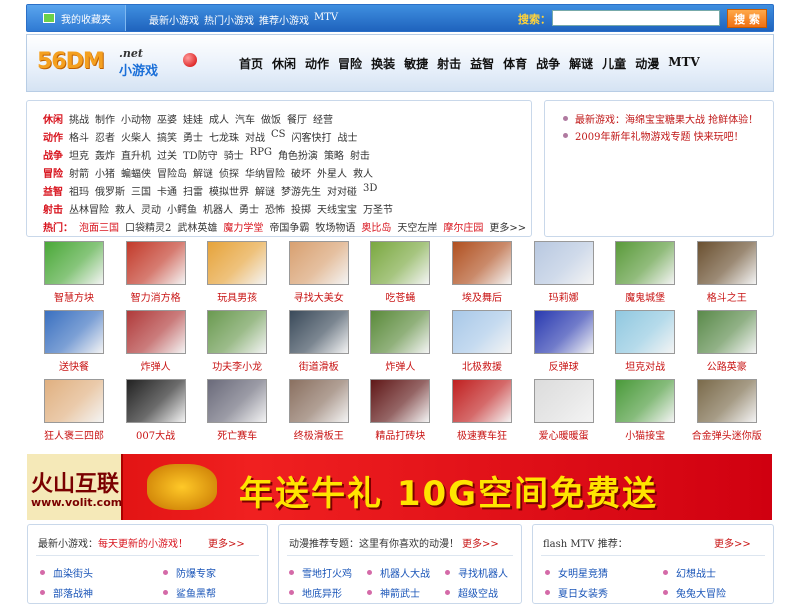 Image resolution: width=800 pixels, height=604 pixels. Describe the element at coordinates (156, 365) in the screenshot. I see `game-name: 炸弹人` at that location.